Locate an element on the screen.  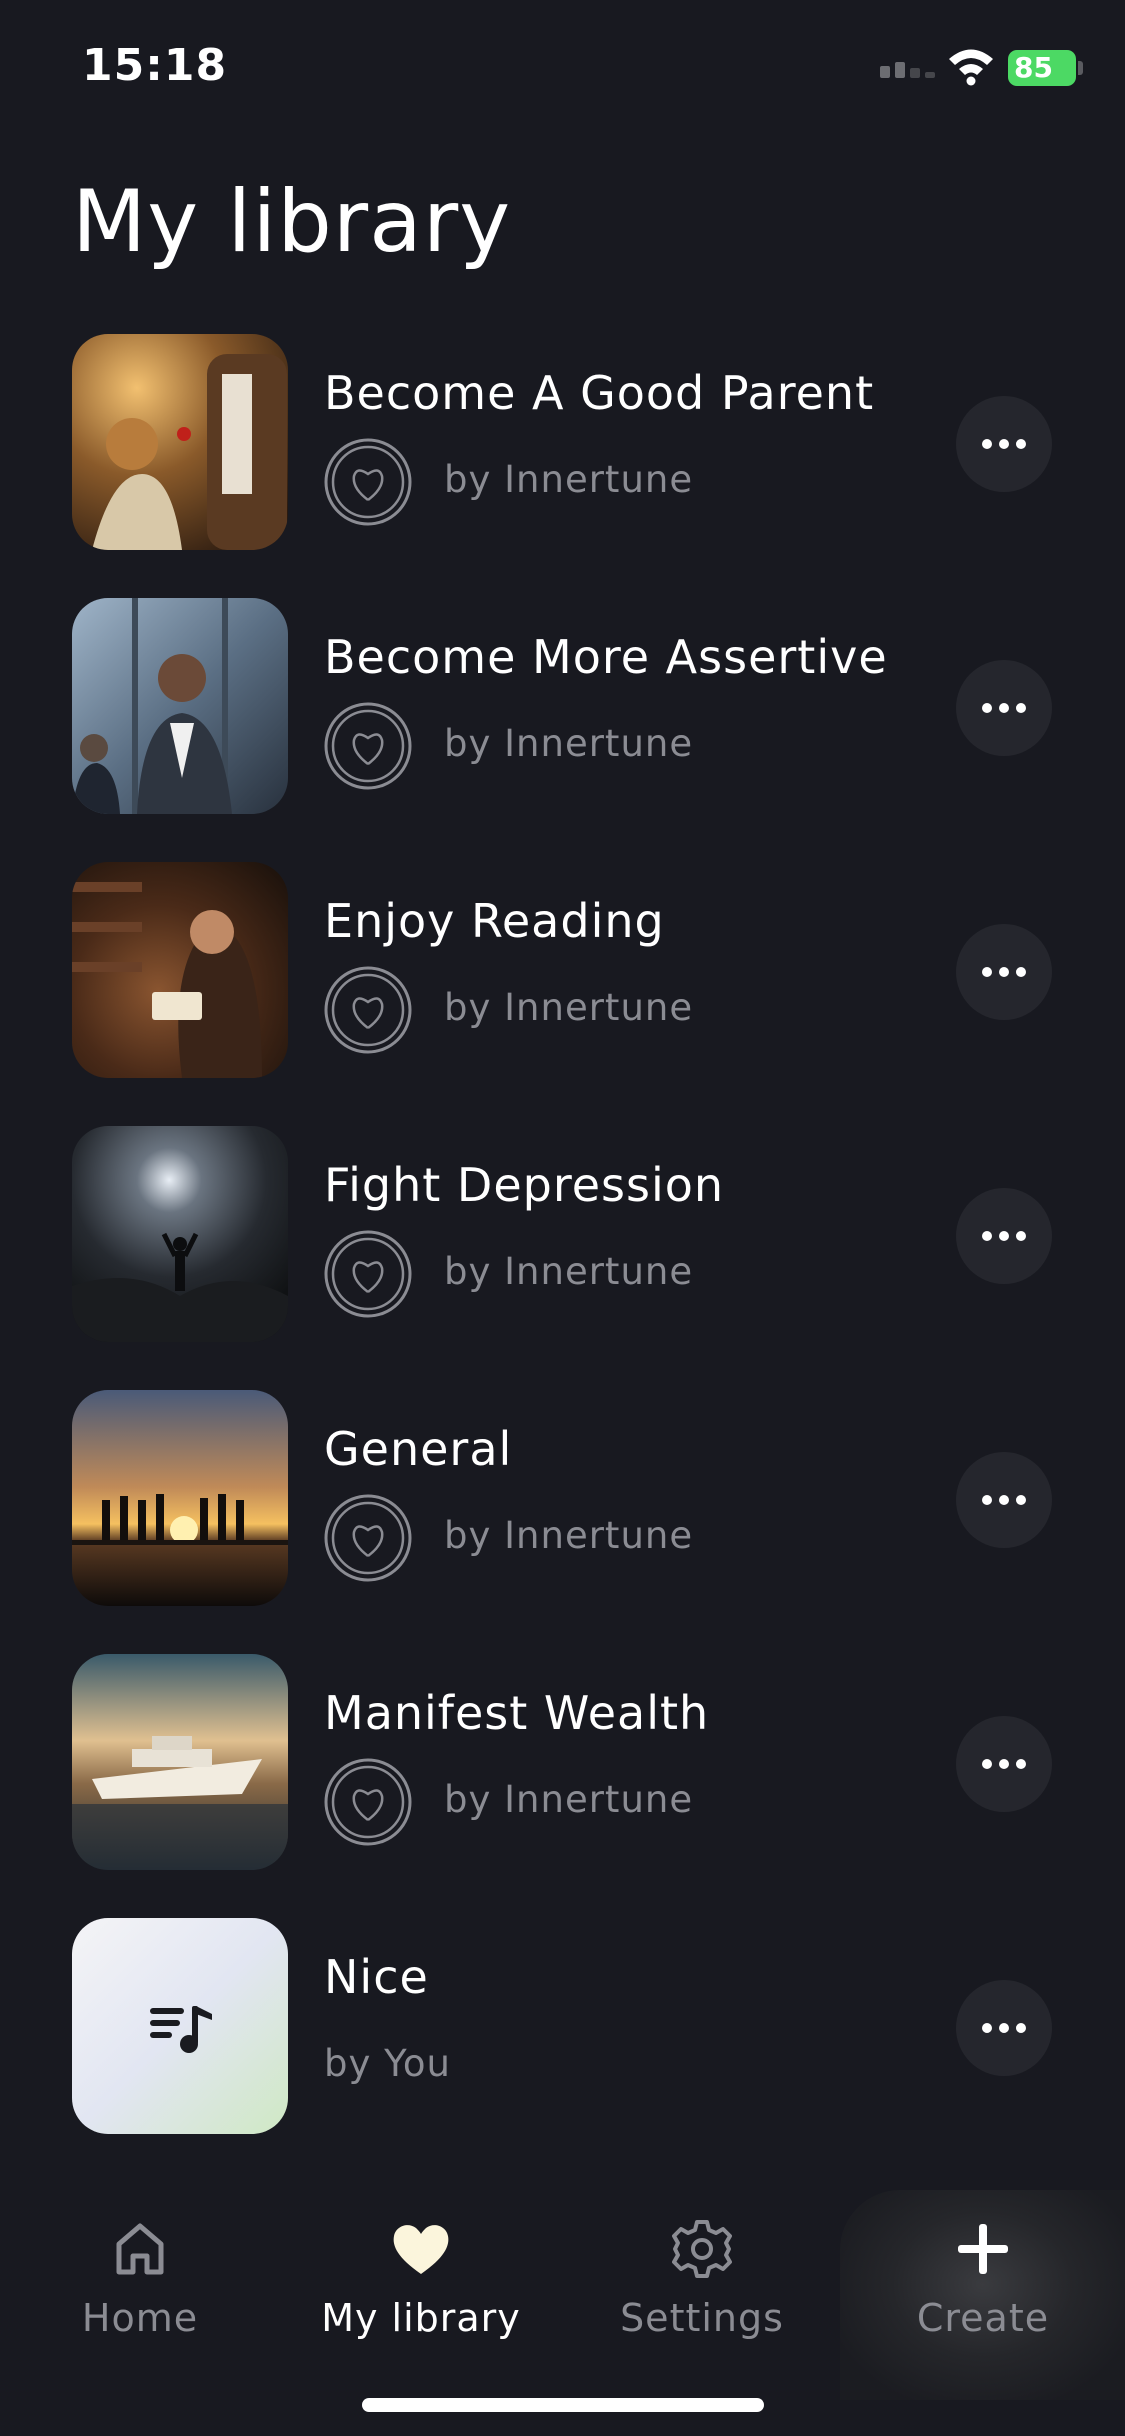
wifi-icon is located at coordinates (971, 67).